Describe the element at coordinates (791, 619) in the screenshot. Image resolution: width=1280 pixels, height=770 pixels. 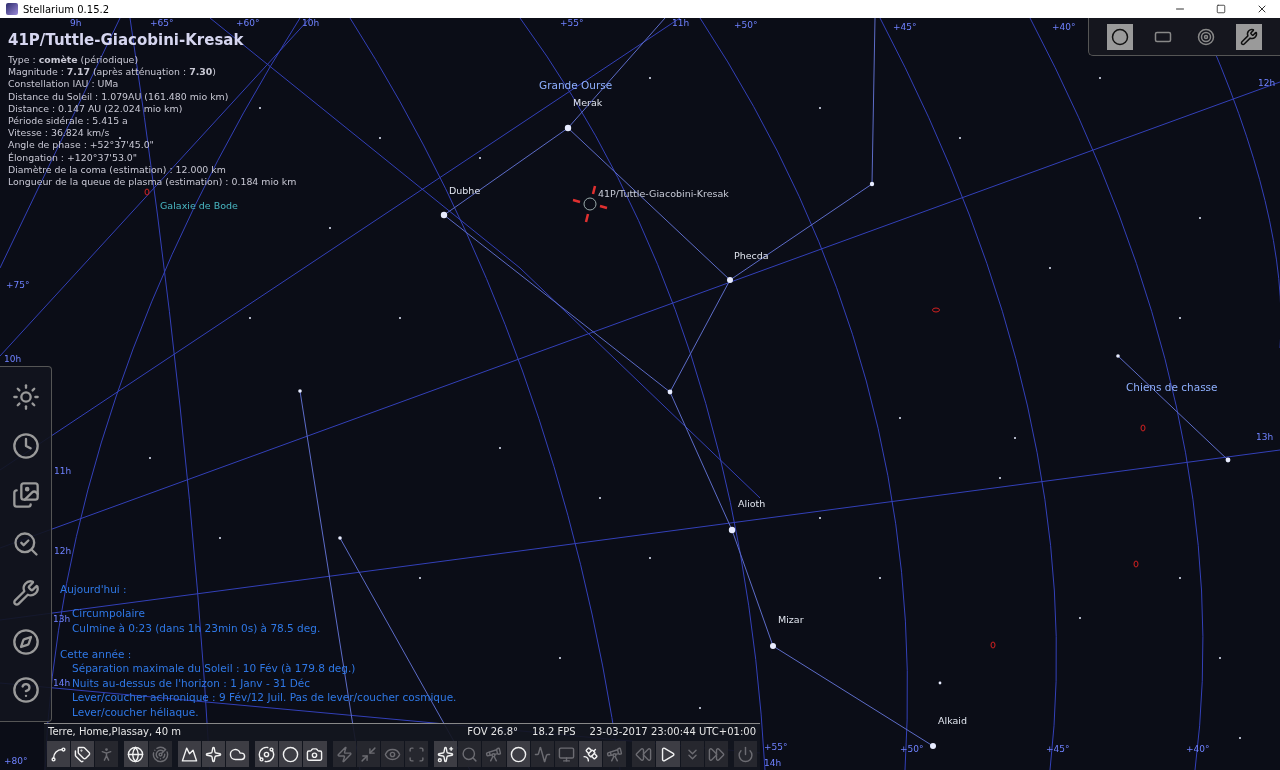
I see `star-label: Mizar` at that location.